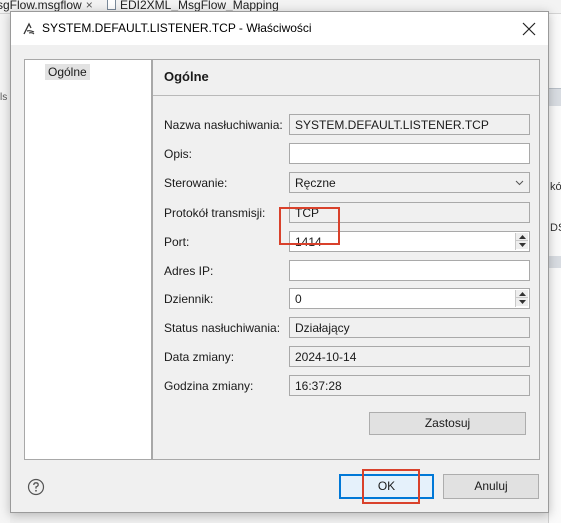  Describe the element at coordinates (409, 385) in the screenshot. I see `change-time-field: 16:37:28` at that location.